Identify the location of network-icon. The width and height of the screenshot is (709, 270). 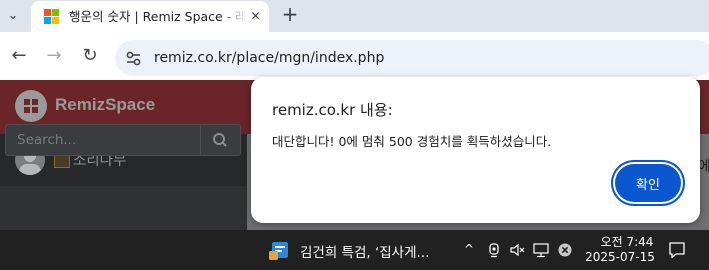
(541, 250).